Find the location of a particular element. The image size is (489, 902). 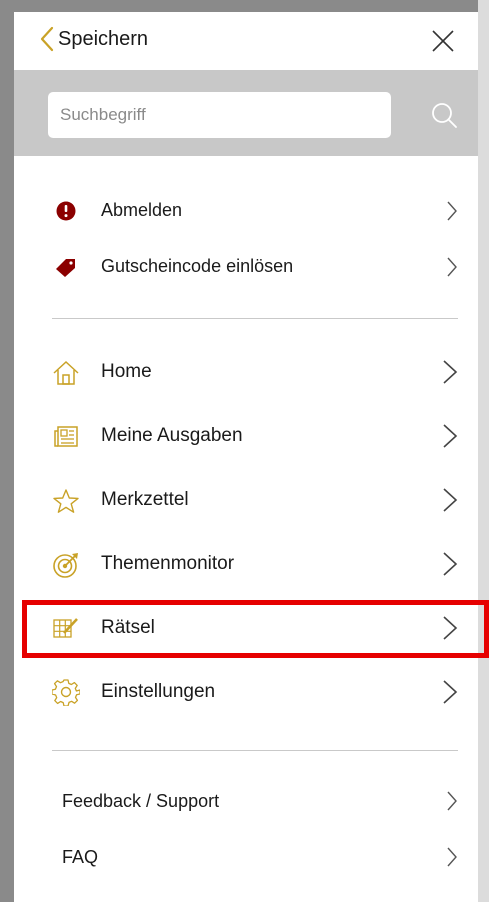

crossword-pencil-icon is located at coordinates (66, 628).